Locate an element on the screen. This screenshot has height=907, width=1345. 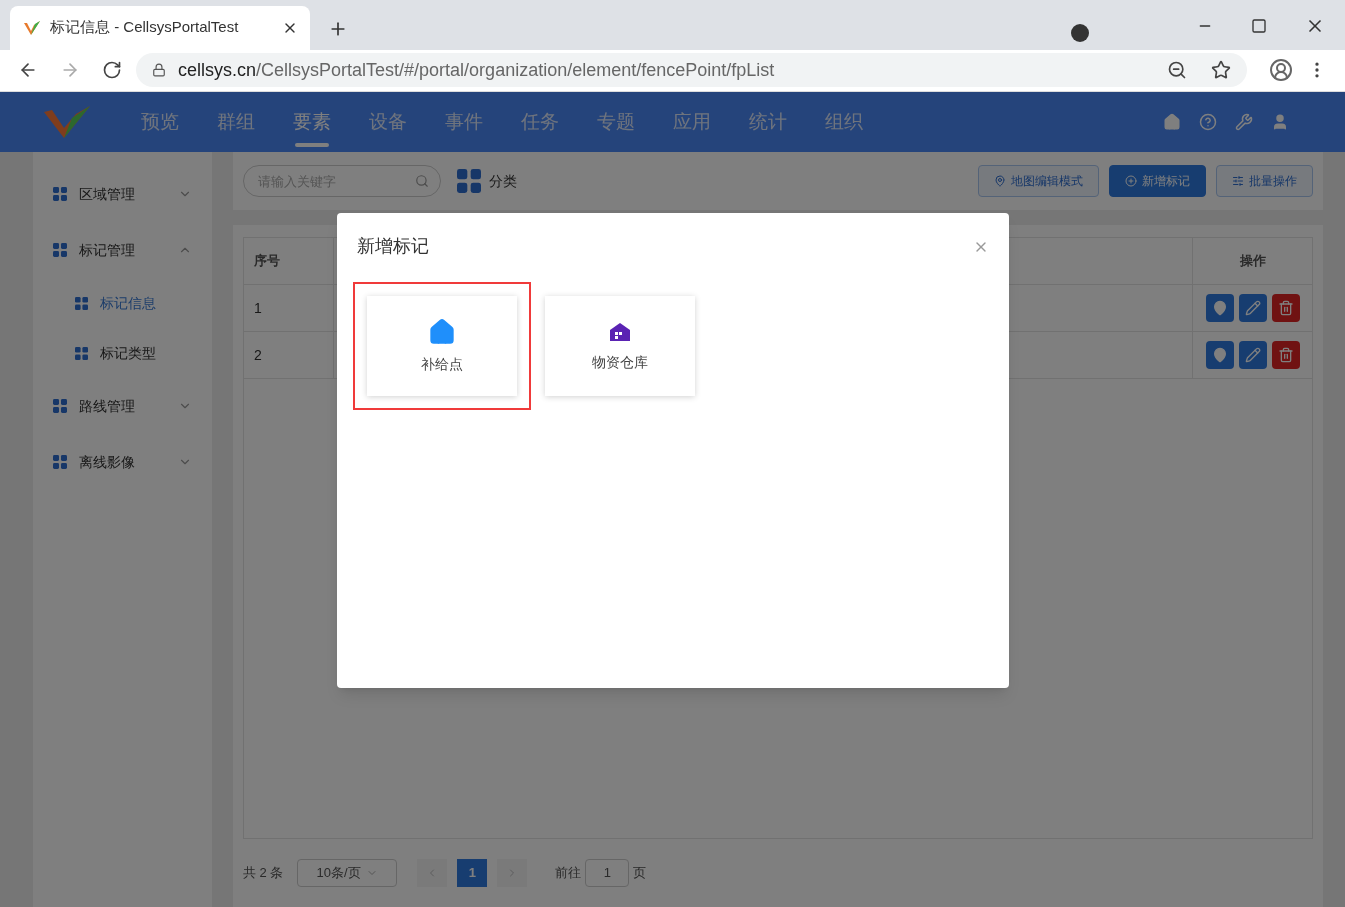
sidebar-group: 标记管理 is located at coordinates (122, 250).